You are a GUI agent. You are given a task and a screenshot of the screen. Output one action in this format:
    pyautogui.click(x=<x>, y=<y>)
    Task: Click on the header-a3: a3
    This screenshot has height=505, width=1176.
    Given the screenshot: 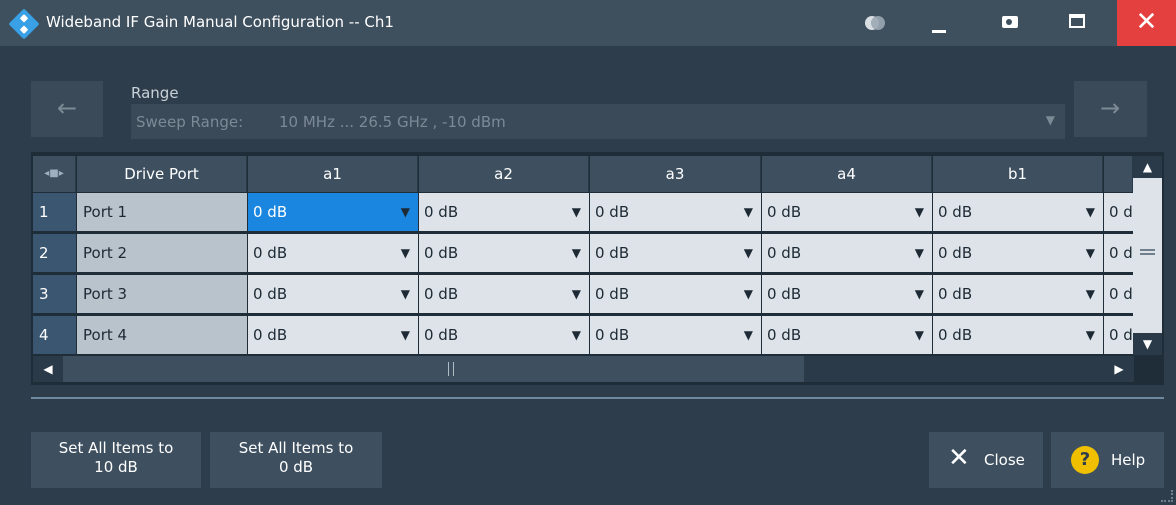 What is the action you would take?
    pyautogui.click(x=675, y=174)
    